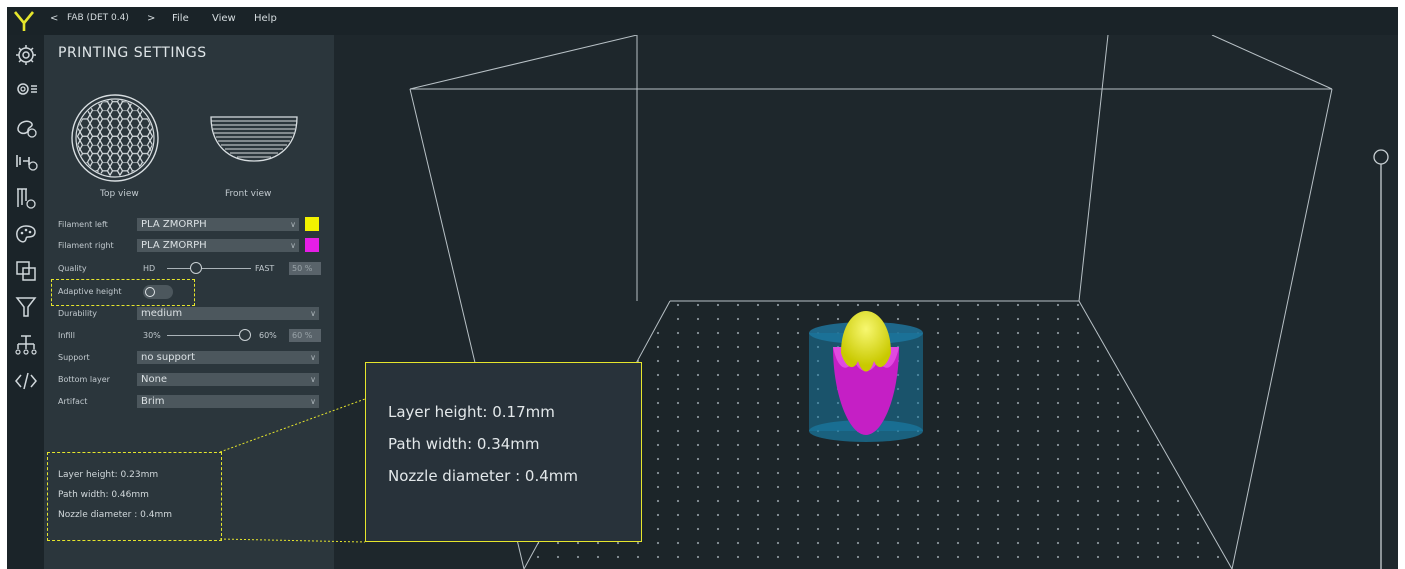 This screenshot has width=1405, height=569. I want to click on quality-value-input: 50 %, so click(305, 268).